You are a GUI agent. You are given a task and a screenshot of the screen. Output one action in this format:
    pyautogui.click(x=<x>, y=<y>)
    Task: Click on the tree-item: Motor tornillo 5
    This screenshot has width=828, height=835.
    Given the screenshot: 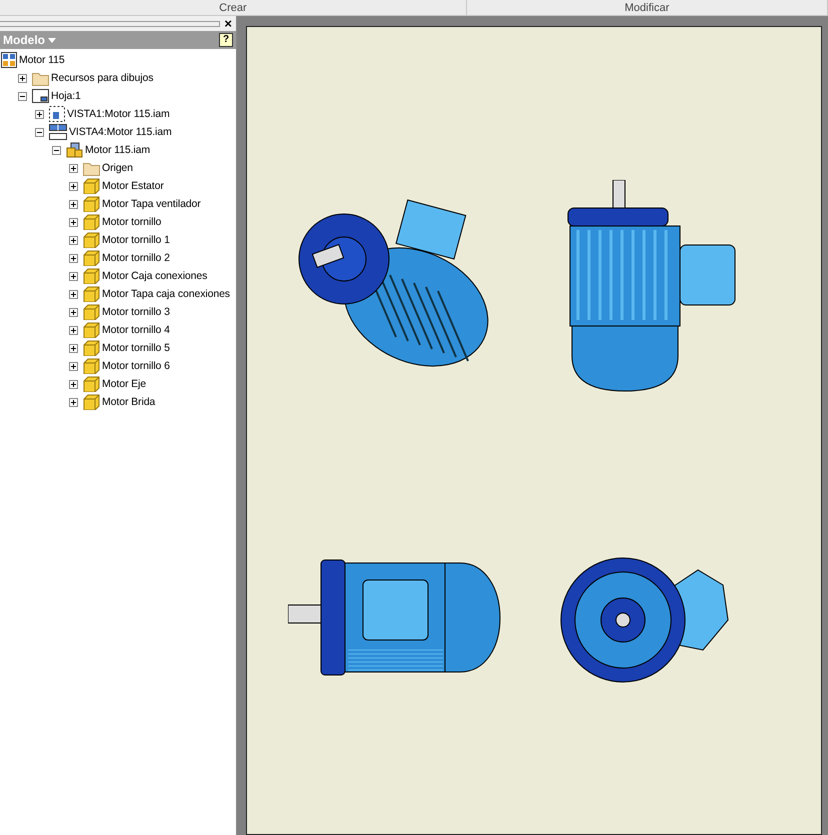 What is the action you would take?
    pyautogui.click(x=136, y=348)
    